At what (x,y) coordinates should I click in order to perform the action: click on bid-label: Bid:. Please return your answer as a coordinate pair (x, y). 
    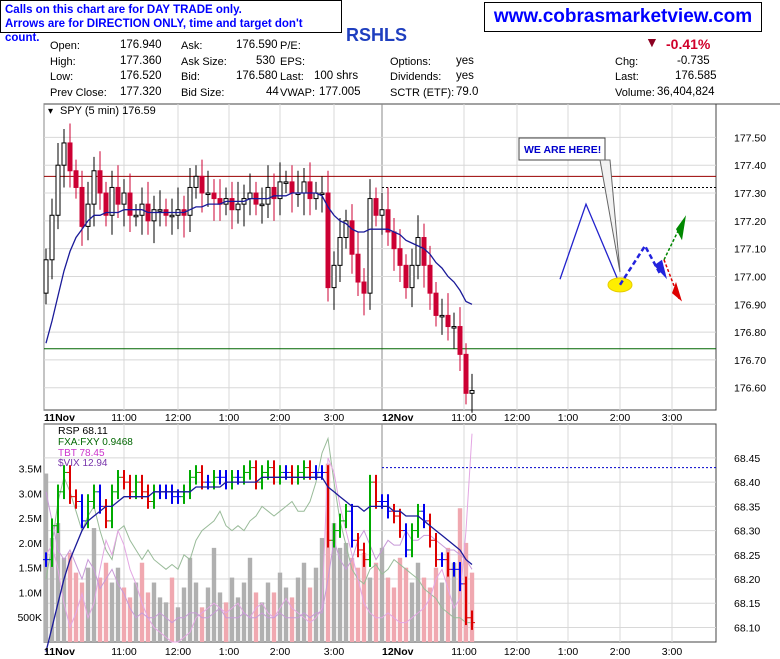
    Looking at the image, I should click on (190, 77).